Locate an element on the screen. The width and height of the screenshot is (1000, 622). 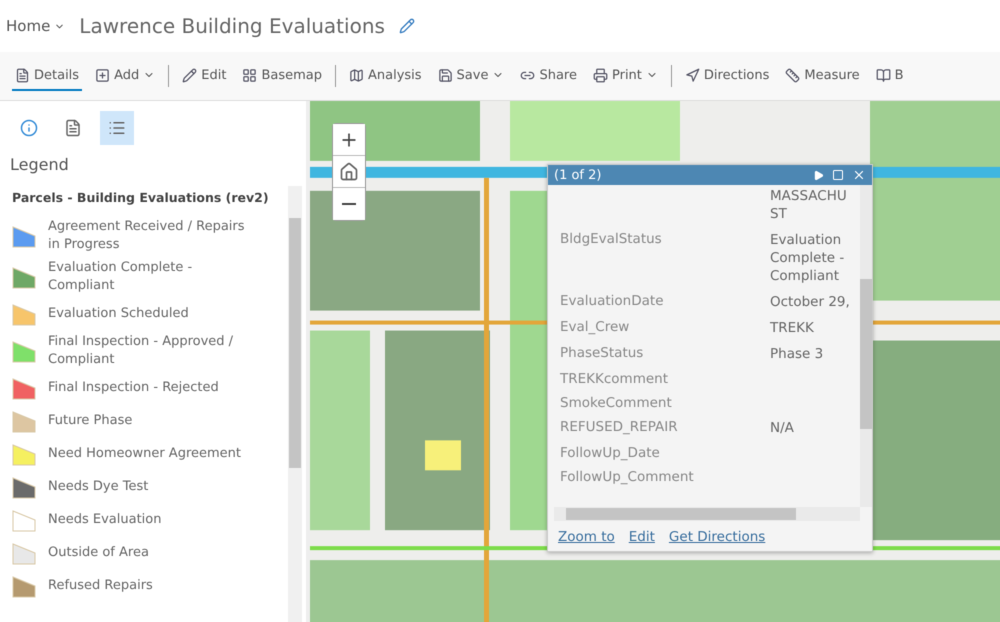
printer-icon is located at coordinates (600, 75).